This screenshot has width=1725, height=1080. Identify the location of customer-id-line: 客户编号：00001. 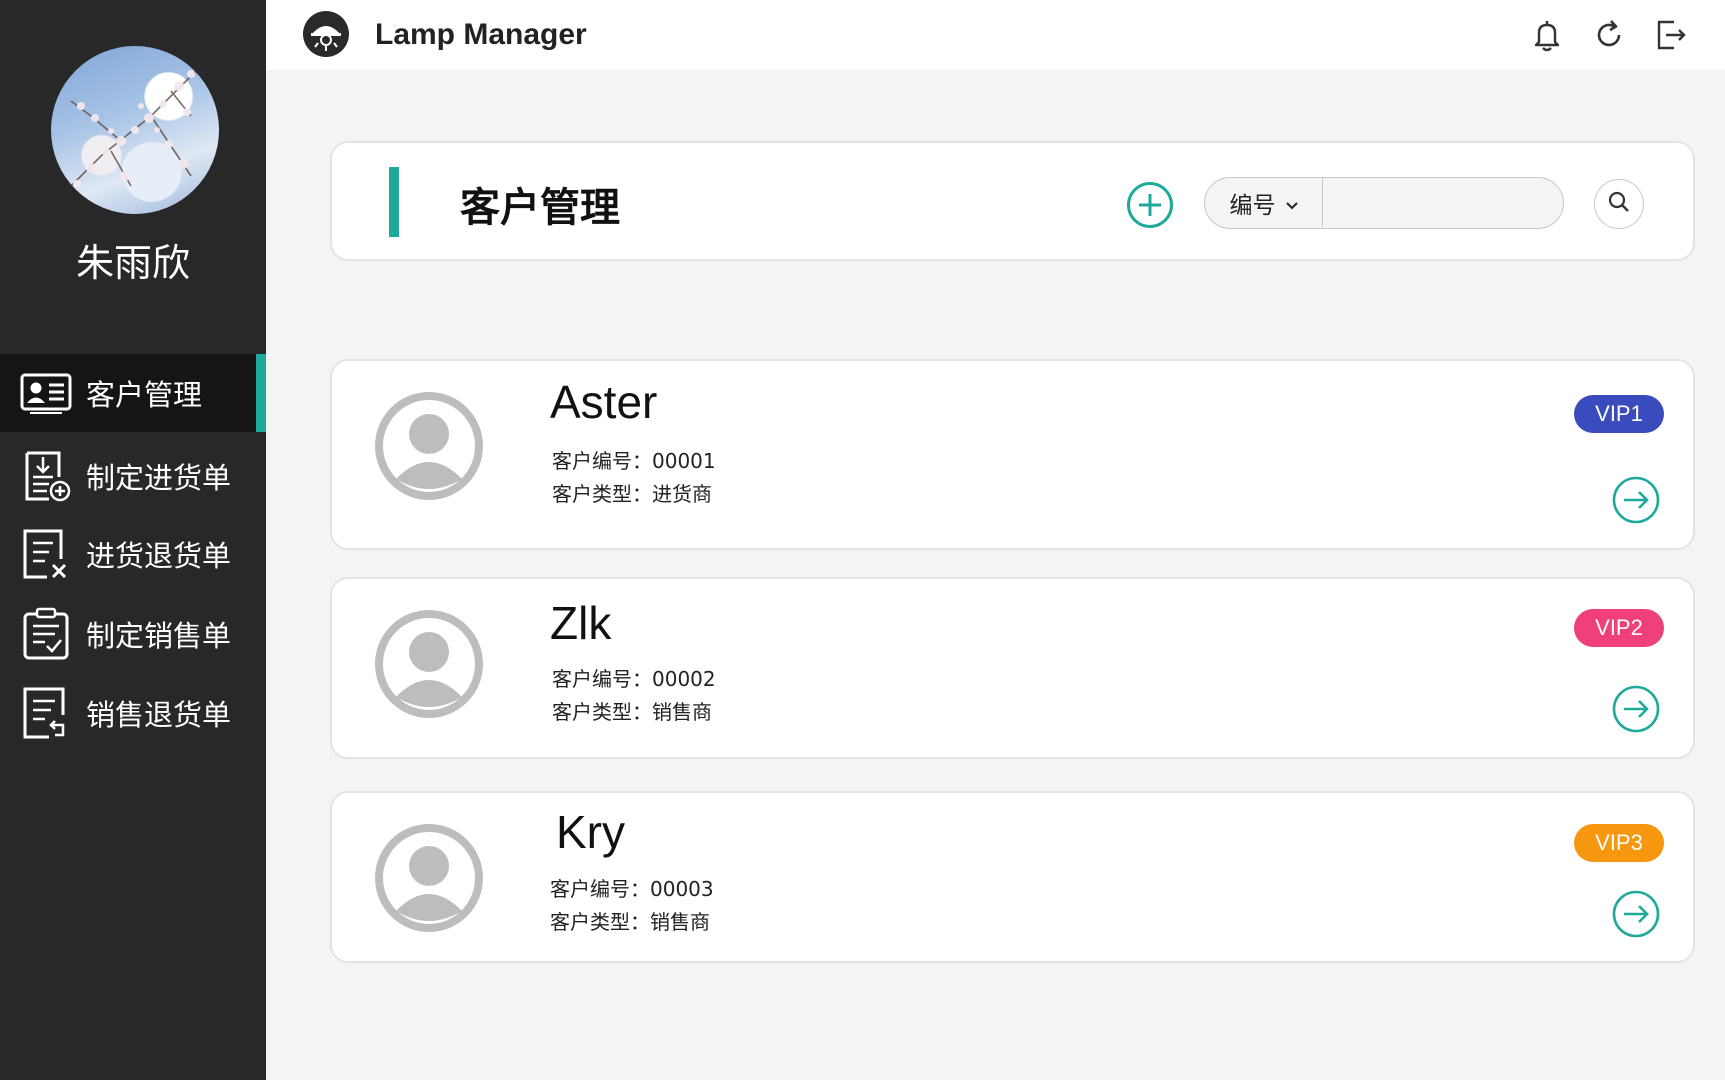
(634, 459).